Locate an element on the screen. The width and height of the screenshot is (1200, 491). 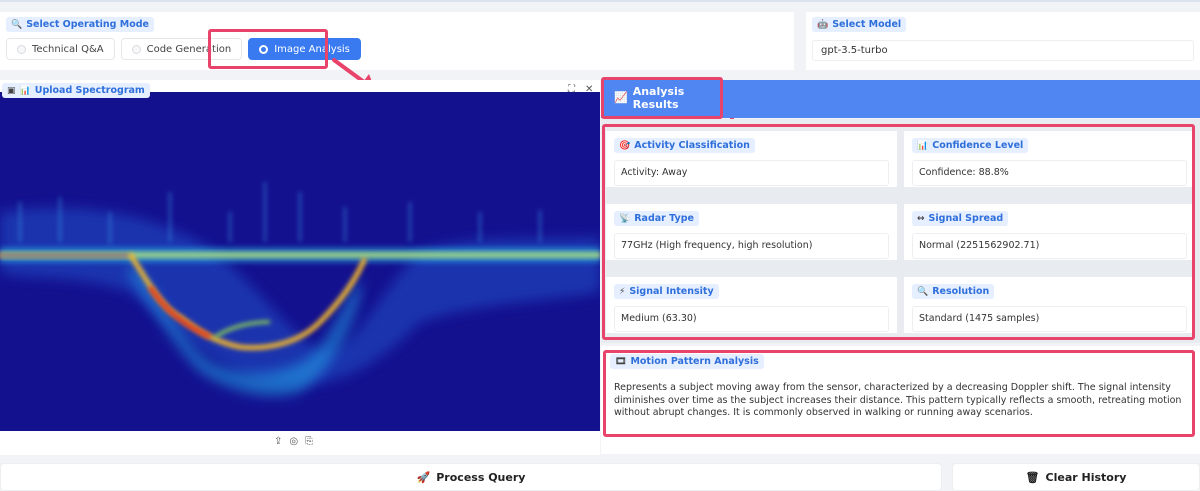
upload-toolbar: ⇪ ◎ ⎘ is located at coordinates (293, 441).